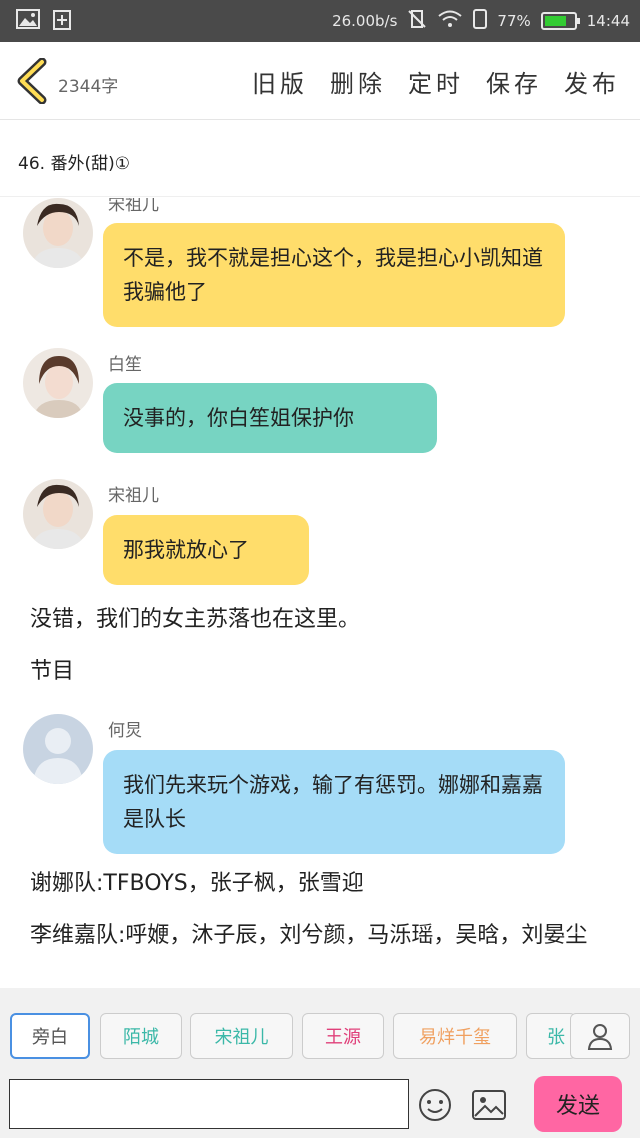  I want to click on character-chip-narrator: 旁白, so click(50, 1036).